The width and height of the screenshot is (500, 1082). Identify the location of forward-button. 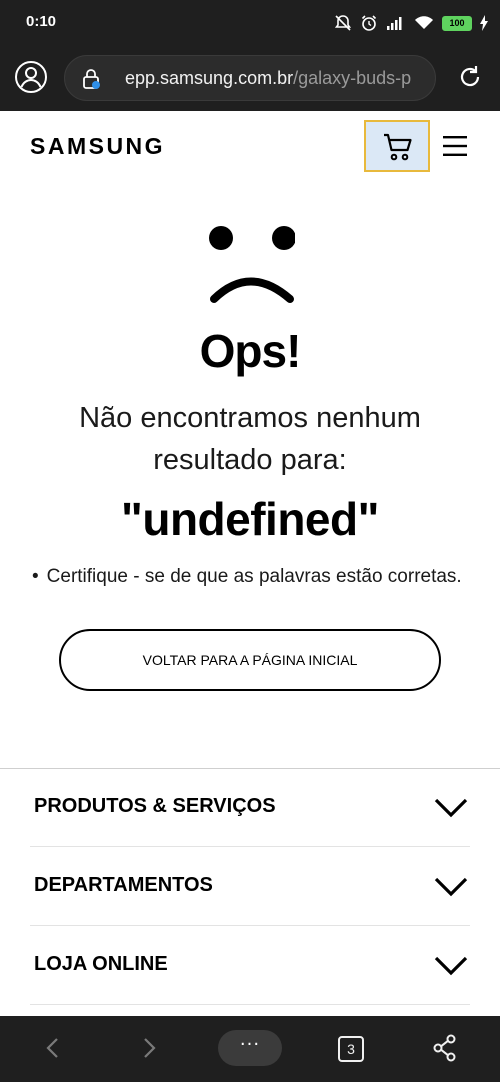
(149, 1050).